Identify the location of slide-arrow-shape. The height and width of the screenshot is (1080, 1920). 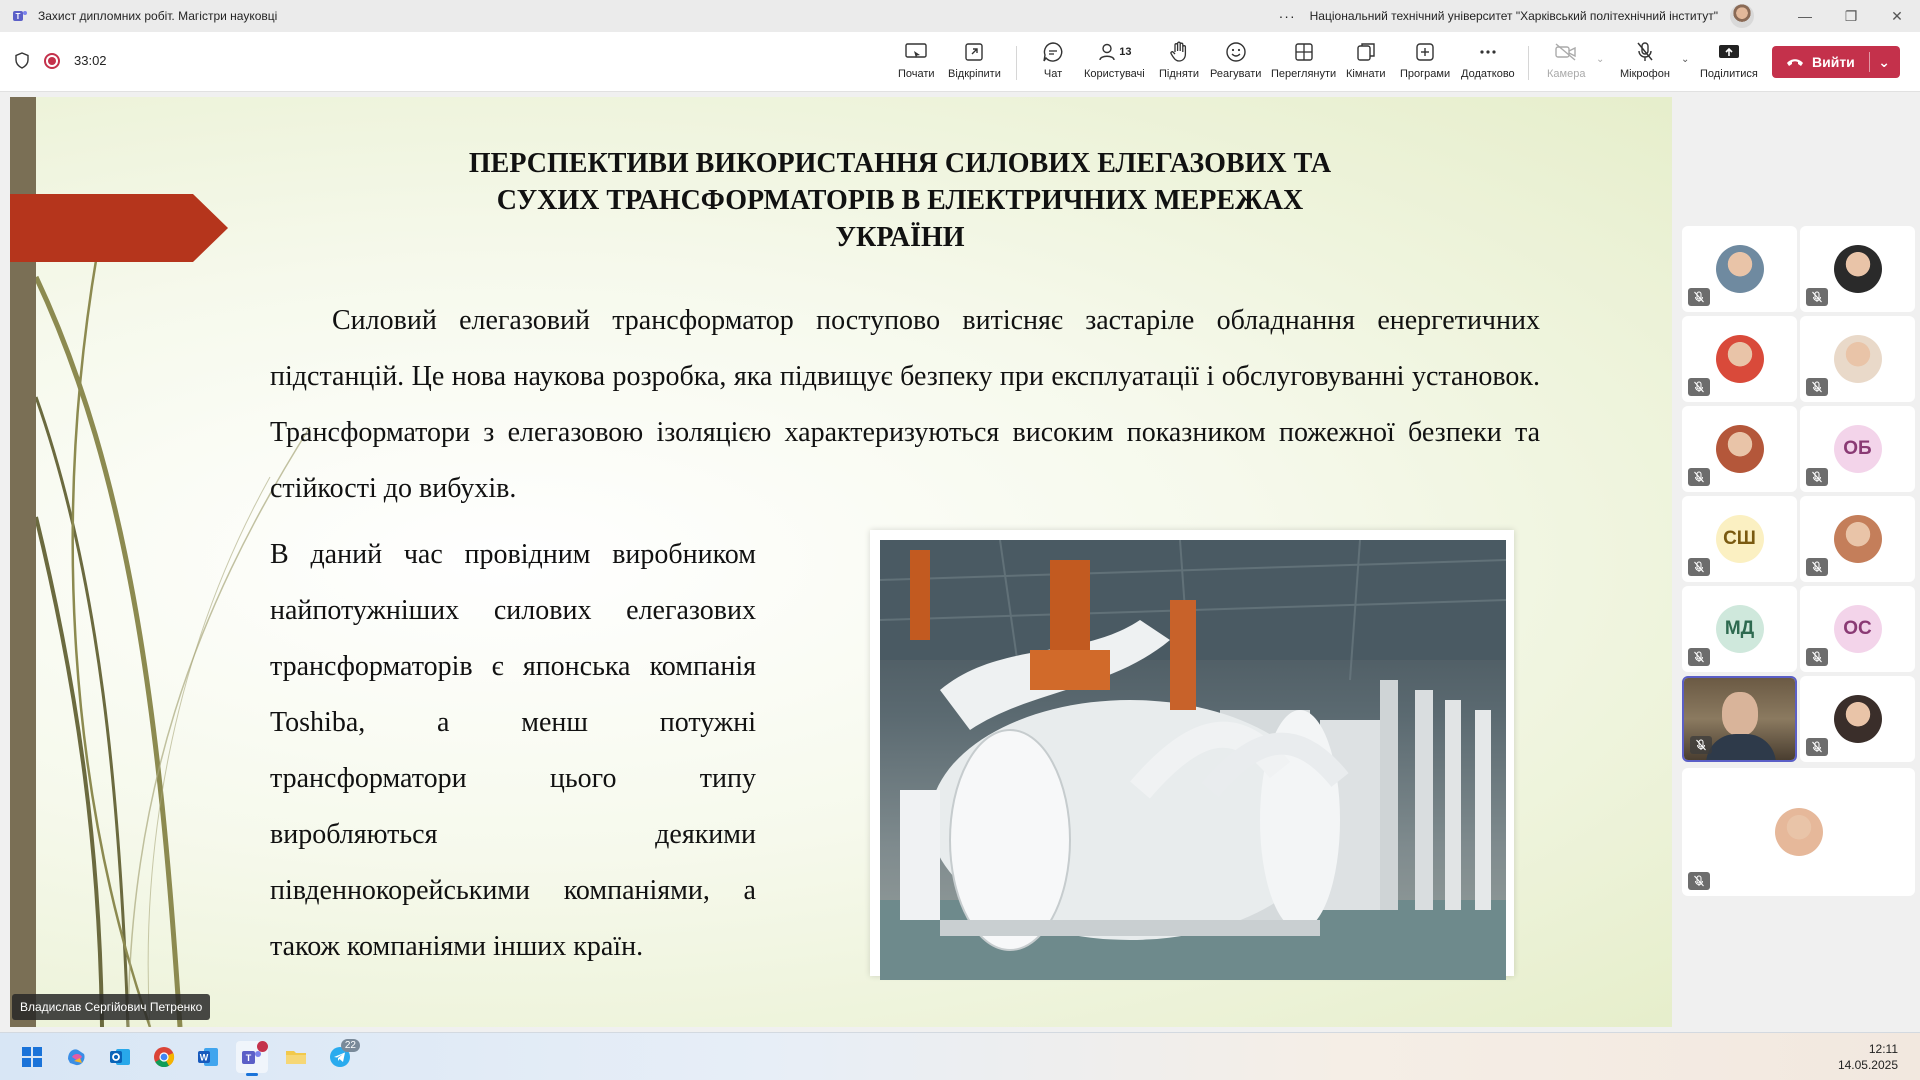
(119, 228).